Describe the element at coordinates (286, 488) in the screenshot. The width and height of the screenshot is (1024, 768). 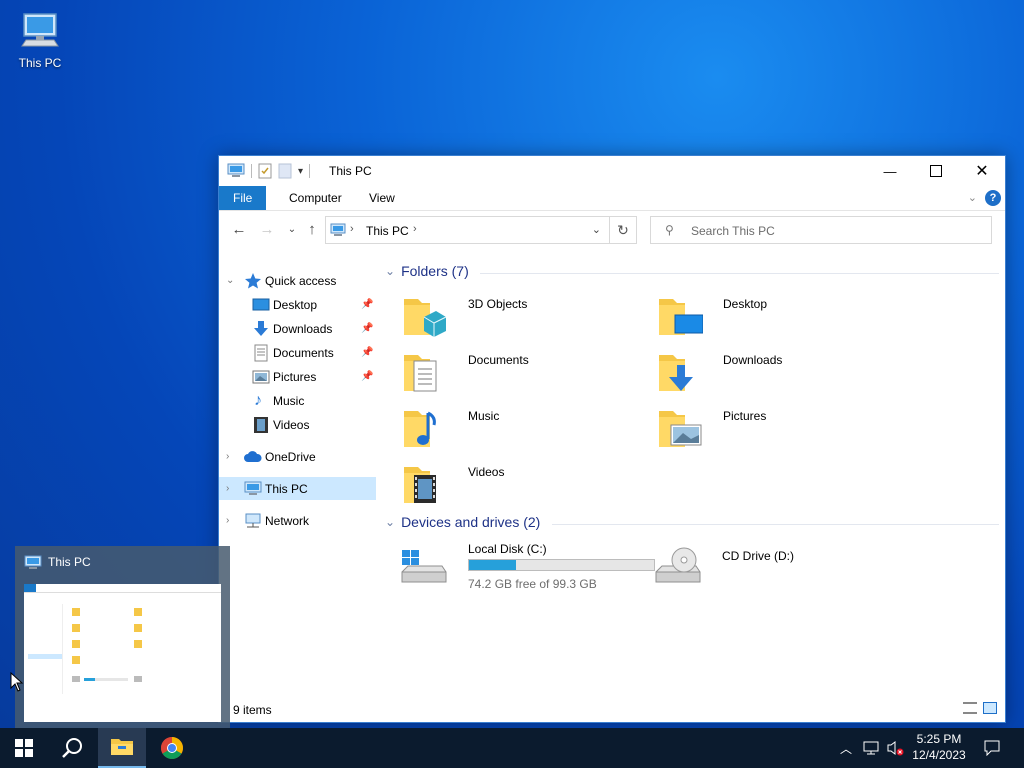
I see `nav-label: This PC` at that location.